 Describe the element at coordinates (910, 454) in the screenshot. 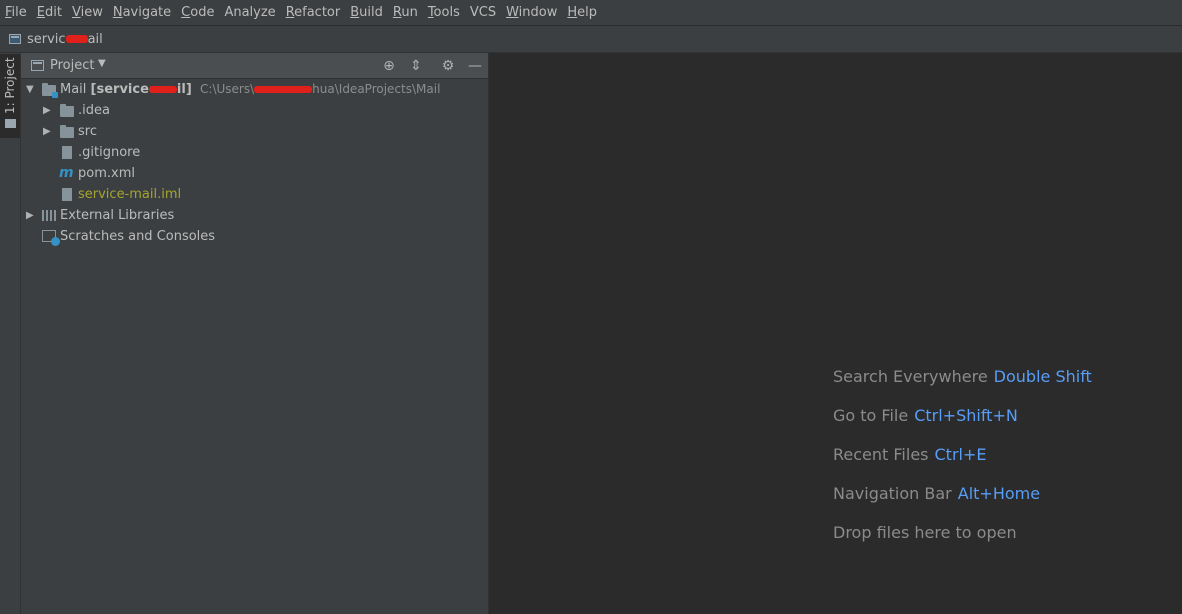

I see `hint-recent-files: Recent Files Ctrl+E` at that location.